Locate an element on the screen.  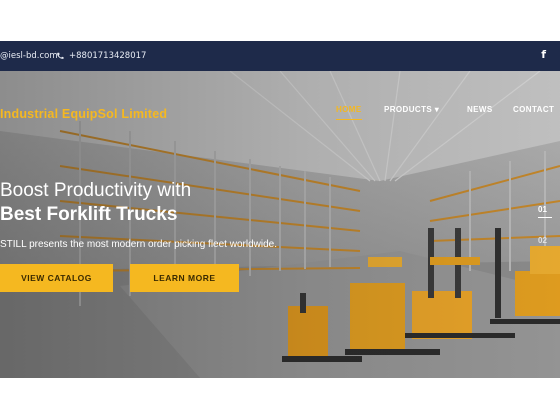
phone-icon is located at coordinates (60, 55).